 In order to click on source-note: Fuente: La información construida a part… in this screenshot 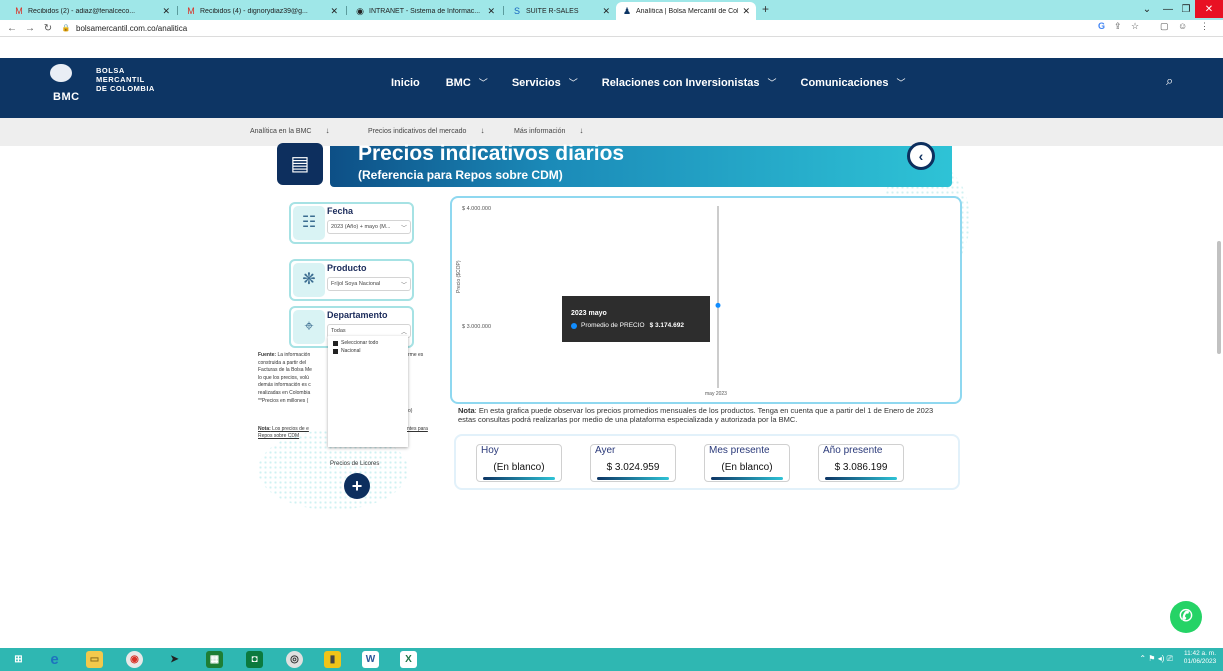, I will do `click(285, 378)`.